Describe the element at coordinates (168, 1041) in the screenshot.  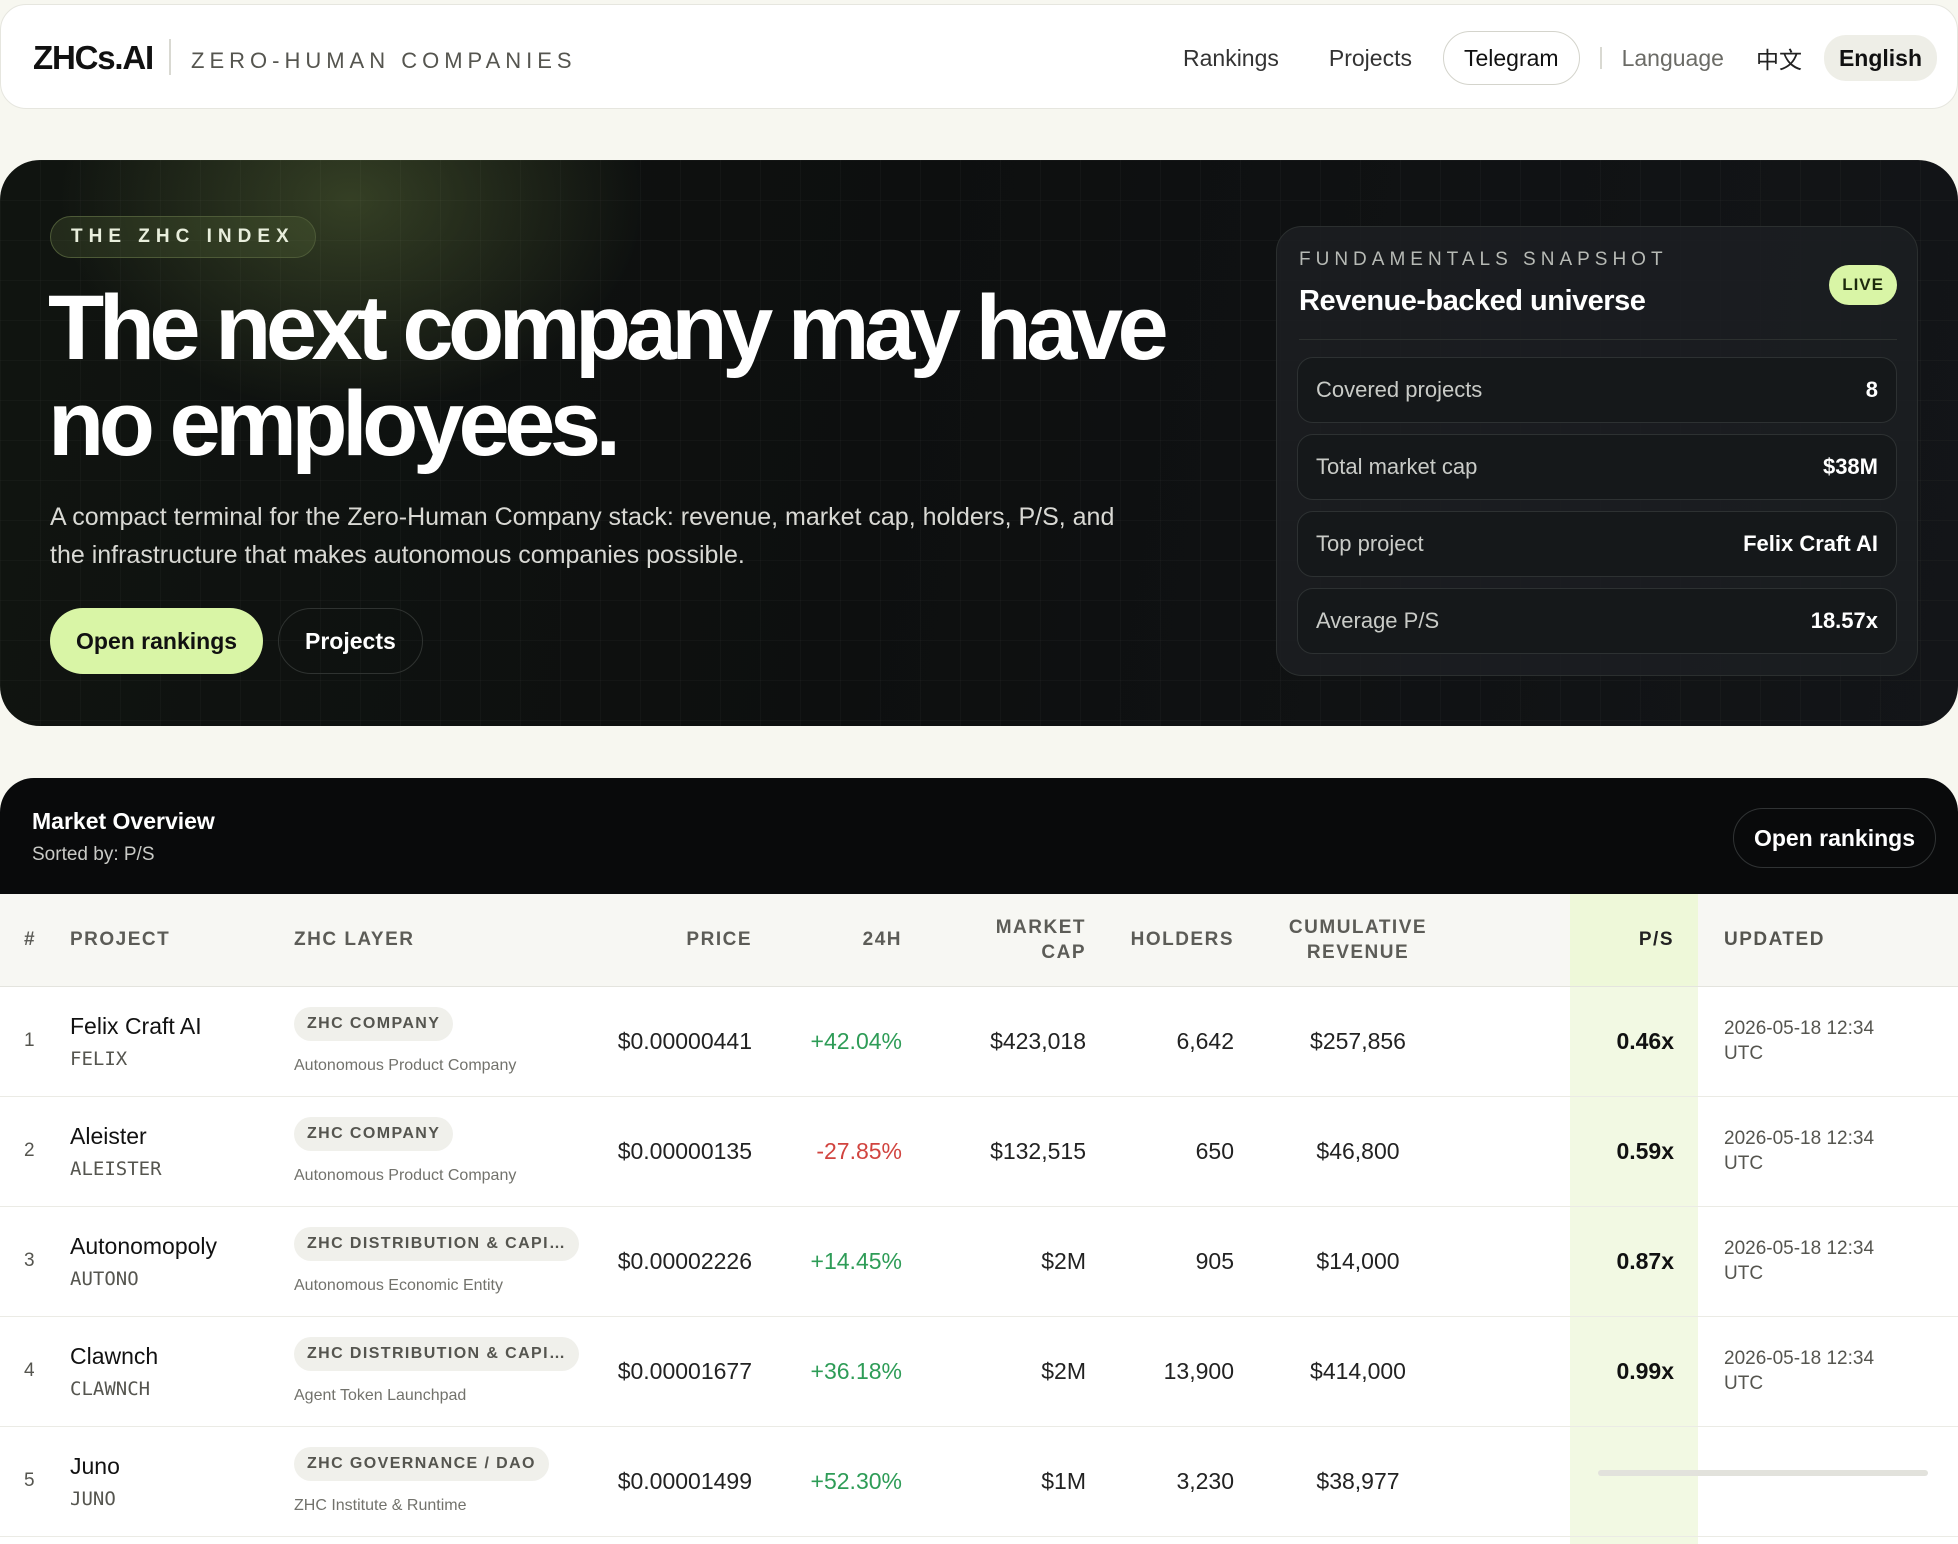
I see `row-project: Felix Craft AI FELIX` at that location.